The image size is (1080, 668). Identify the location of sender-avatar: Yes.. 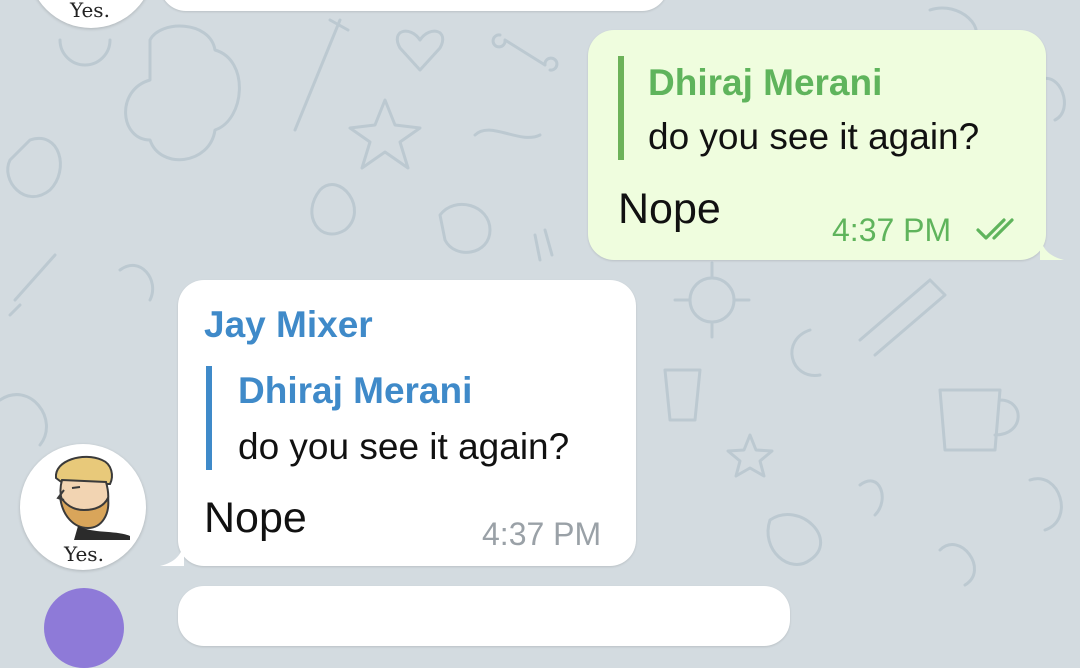
(83, 507).